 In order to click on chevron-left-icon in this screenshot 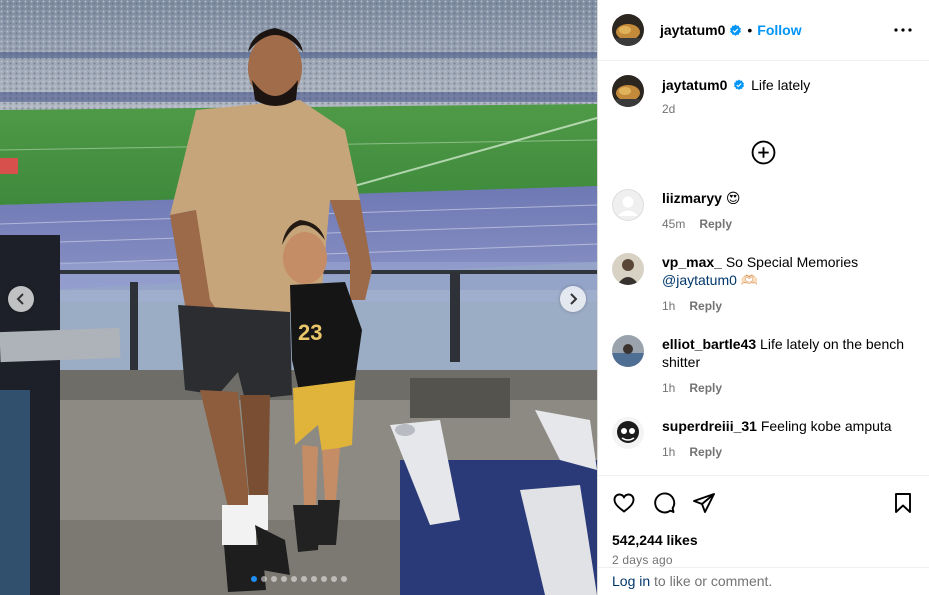, I will do `click(20, 299)`.